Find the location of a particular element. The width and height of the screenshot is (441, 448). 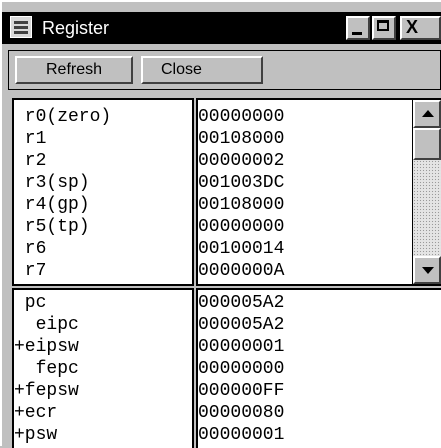

register-value: 0000000A is located at coordinates (241, 271).